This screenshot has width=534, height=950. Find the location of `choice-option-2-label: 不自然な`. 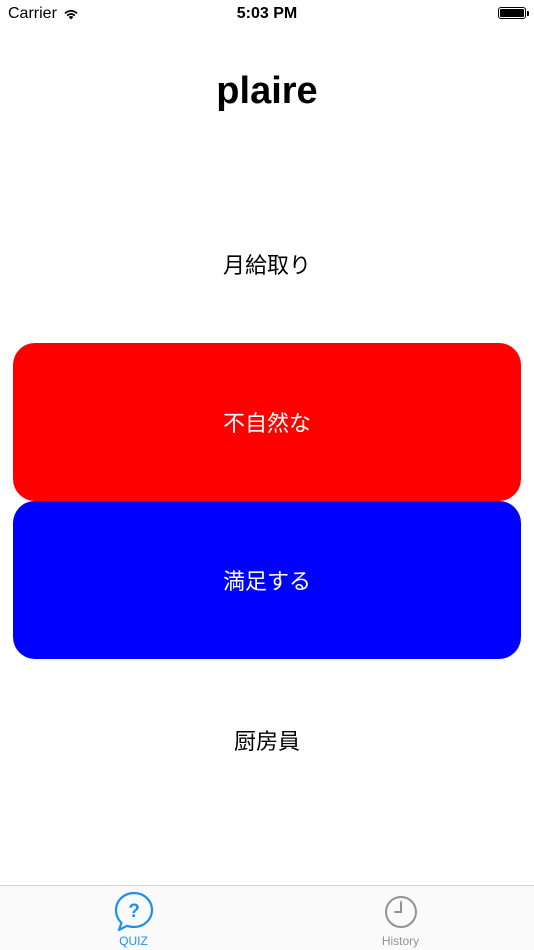

choice-option-2-label: 不自然な is located at coordinates (266, 423).